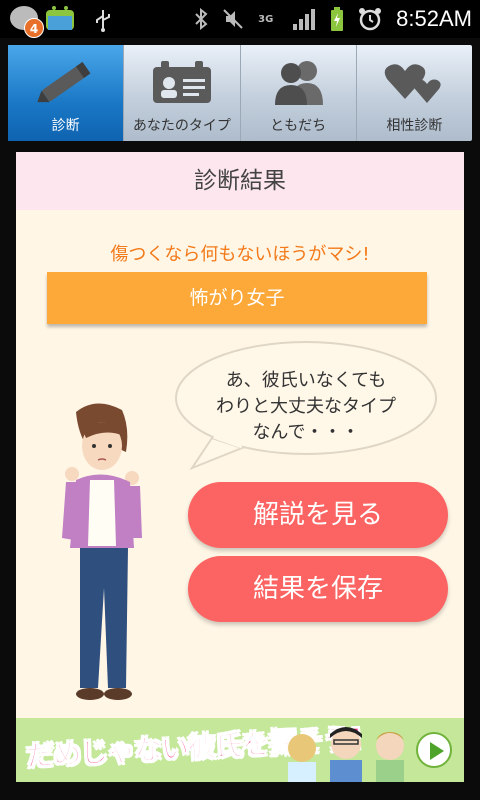  I want to click on ad-characters-illustration, so click(346, 754).